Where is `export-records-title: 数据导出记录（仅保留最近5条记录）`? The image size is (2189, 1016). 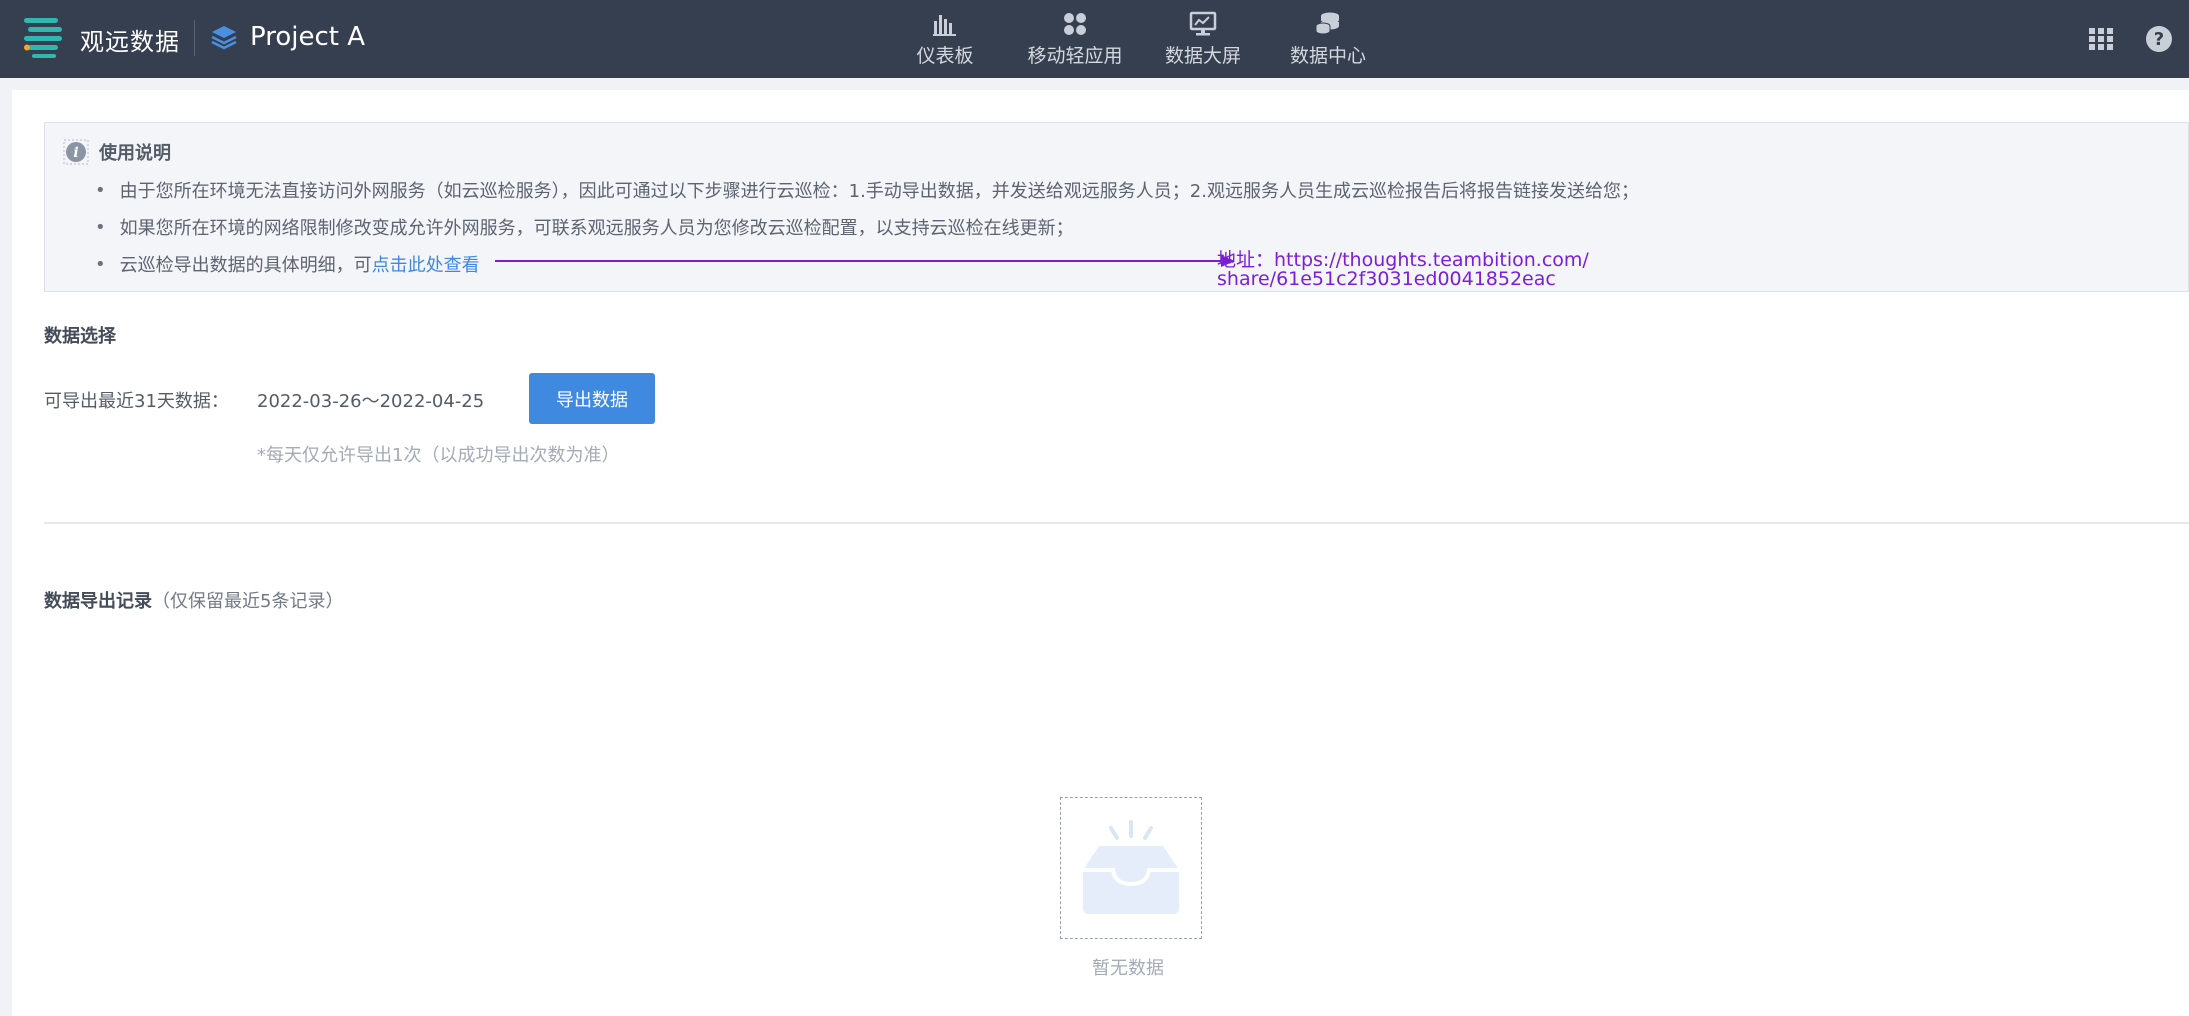
export-records-title: 数据导出记录（仅保留最近5条记录） is located at coordinates (193, 600).